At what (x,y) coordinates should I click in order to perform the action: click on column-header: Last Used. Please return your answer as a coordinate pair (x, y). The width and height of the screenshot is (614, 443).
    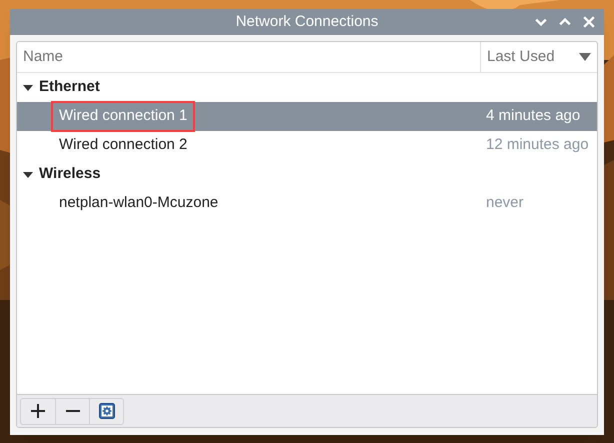
    Looking at the image, I should click on (538, 57).